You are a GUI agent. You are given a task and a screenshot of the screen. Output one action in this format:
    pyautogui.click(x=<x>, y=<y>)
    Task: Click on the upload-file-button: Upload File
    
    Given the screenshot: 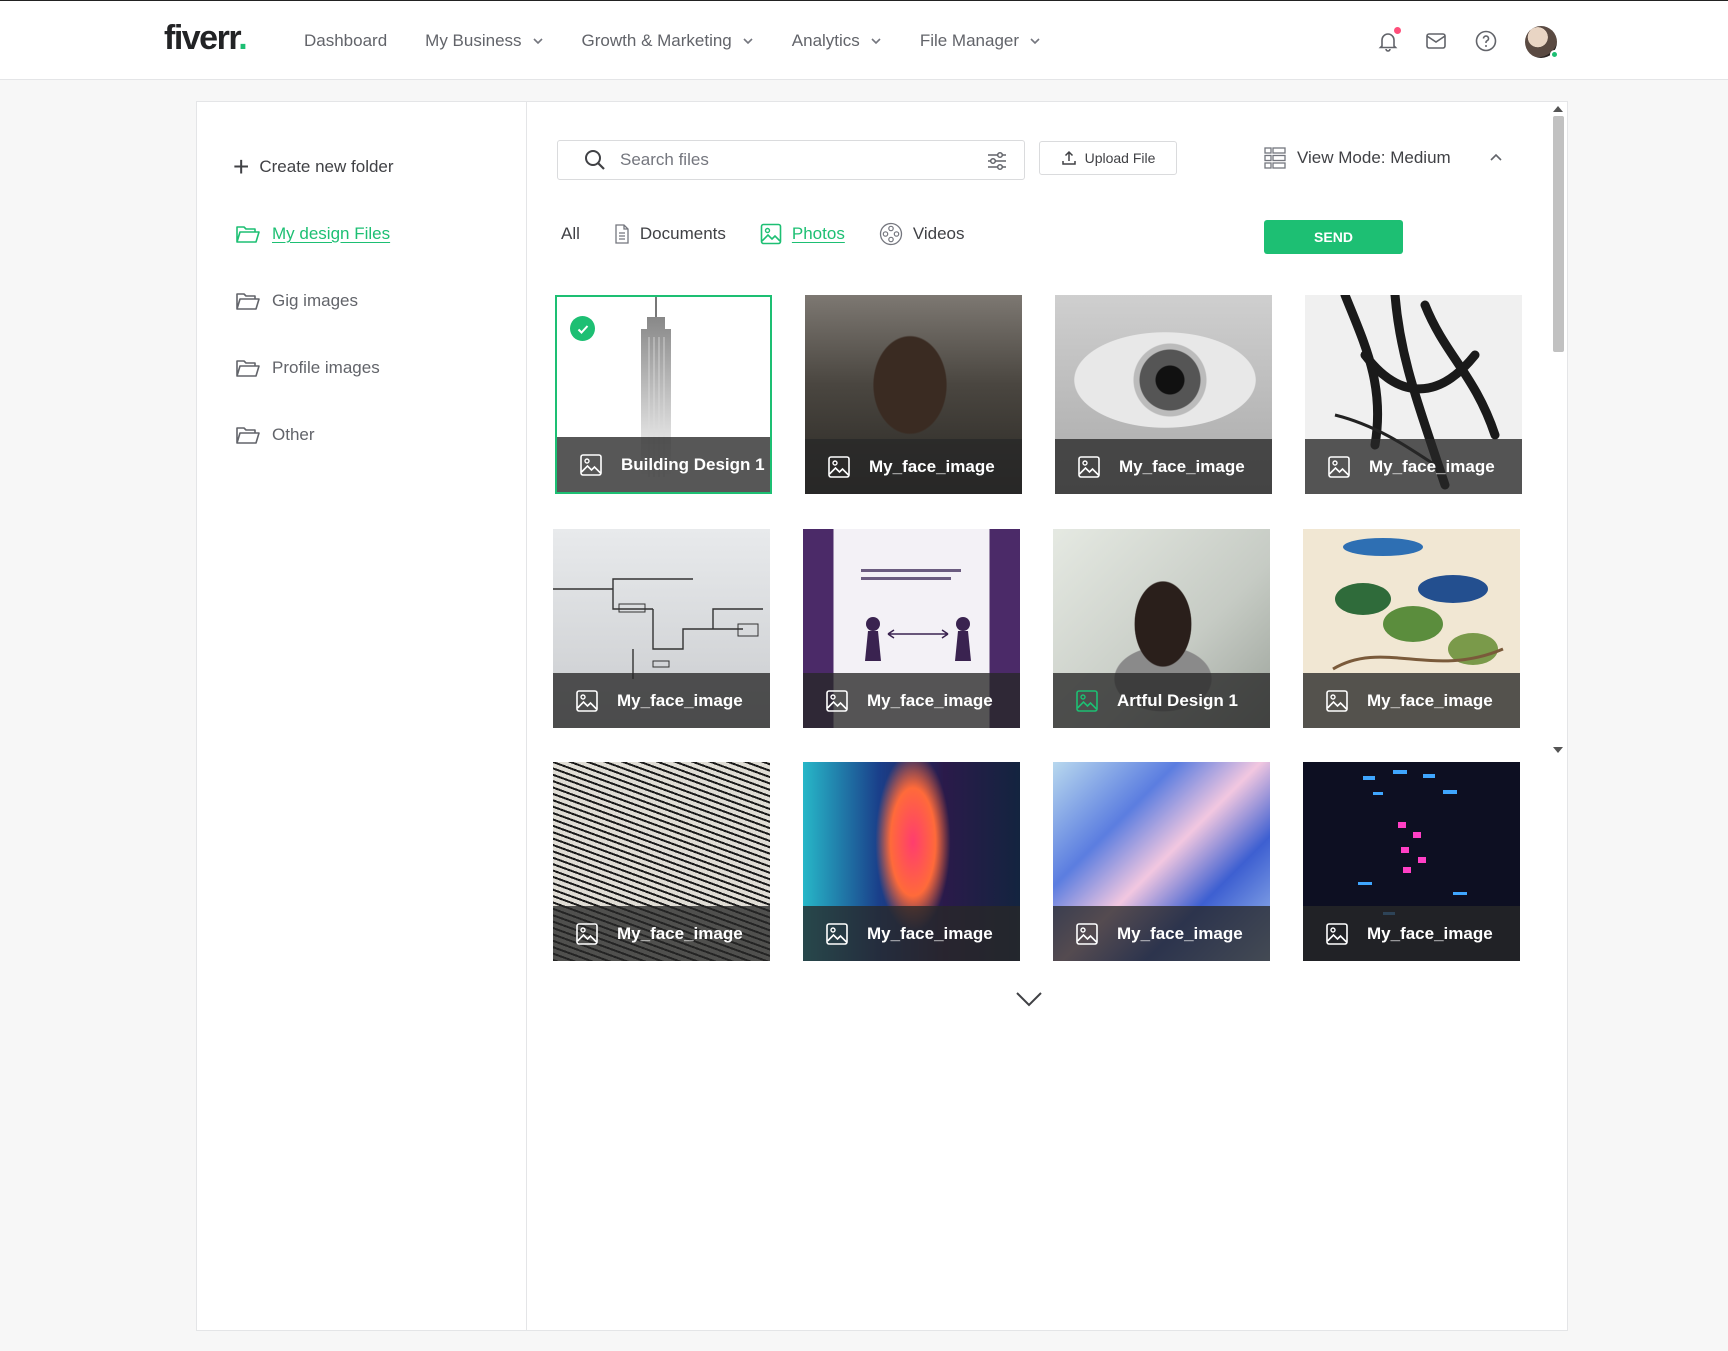 What is the action you would take?
    pyautogui.click(x=1108, y=158)
    